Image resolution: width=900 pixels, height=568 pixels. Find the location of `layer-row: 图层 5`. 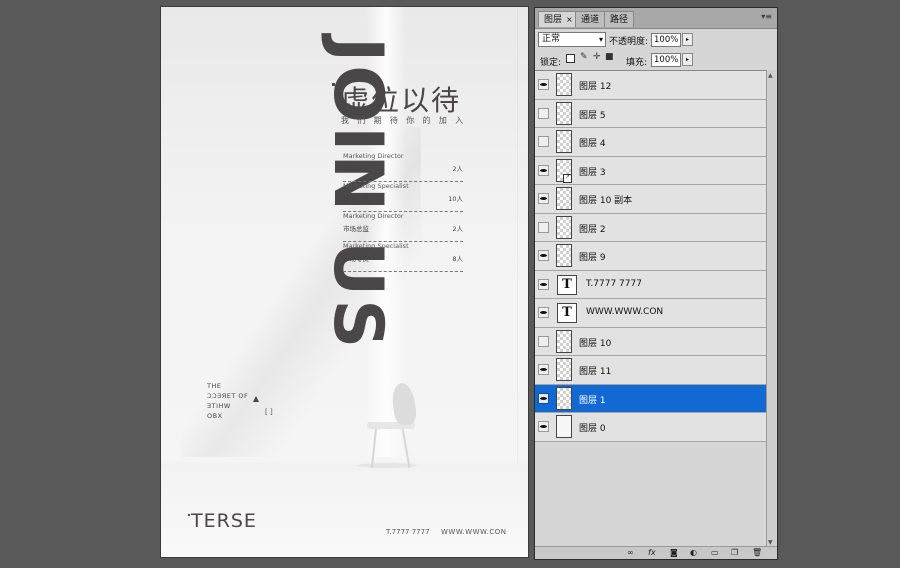

layer-row: 图层 5 is located at coordinates (651, 113).